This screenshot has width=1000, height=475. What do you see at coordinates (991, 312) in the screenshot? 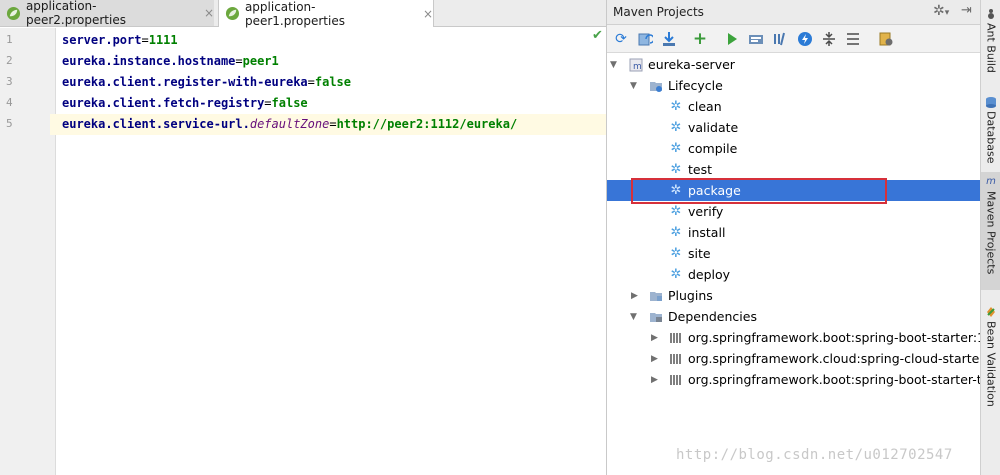
I see `bean-icon` at bounding box center [991, 312].